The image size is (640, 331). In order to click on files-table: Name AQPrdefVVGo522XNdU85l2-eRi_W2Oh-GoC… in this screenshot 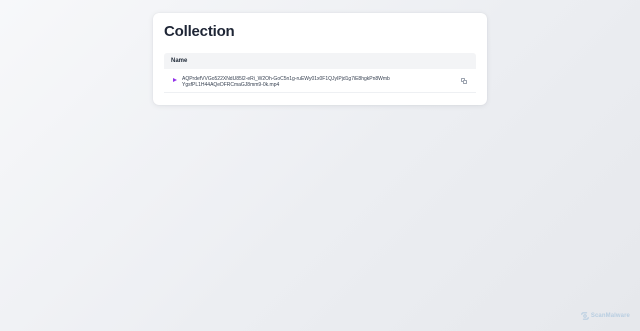, I will do `click(320, 73)`.